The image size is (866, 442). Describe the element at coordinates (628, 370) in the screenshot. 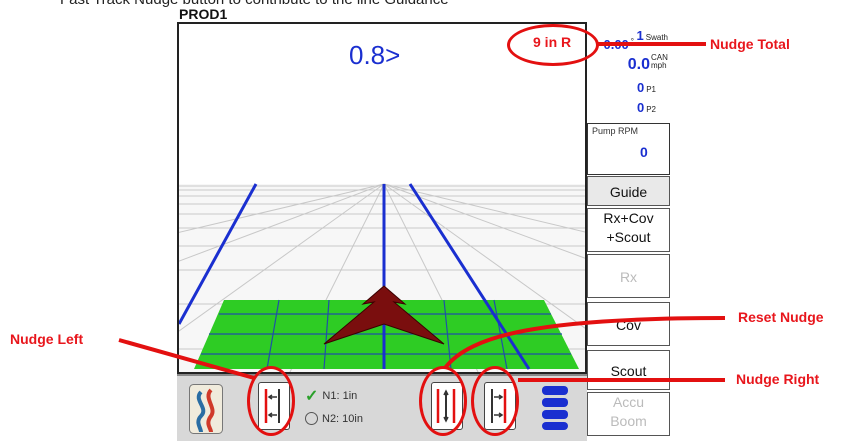

I see `tab-scout: Scout` at that location.